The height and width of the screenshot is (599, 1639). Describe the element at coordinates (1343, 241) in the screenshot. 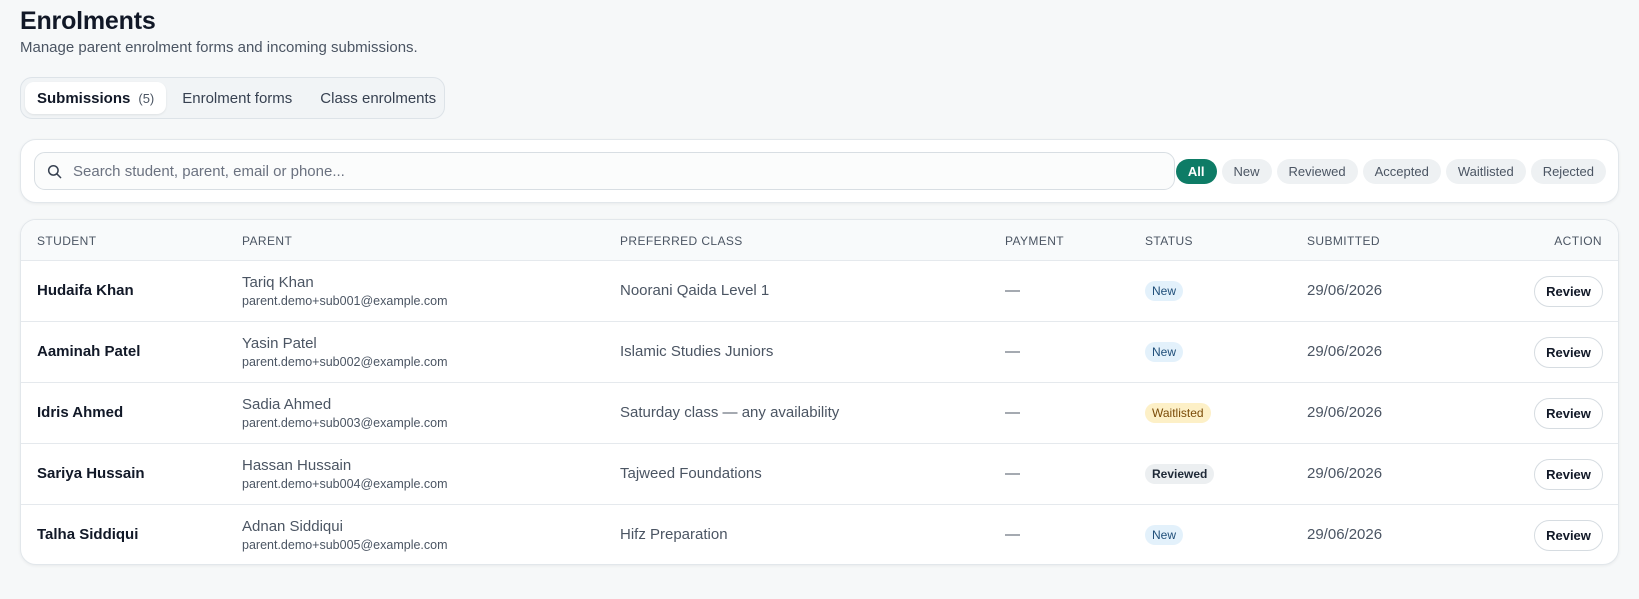

I see `column-header-submitted: SUBMITTED` at that location.